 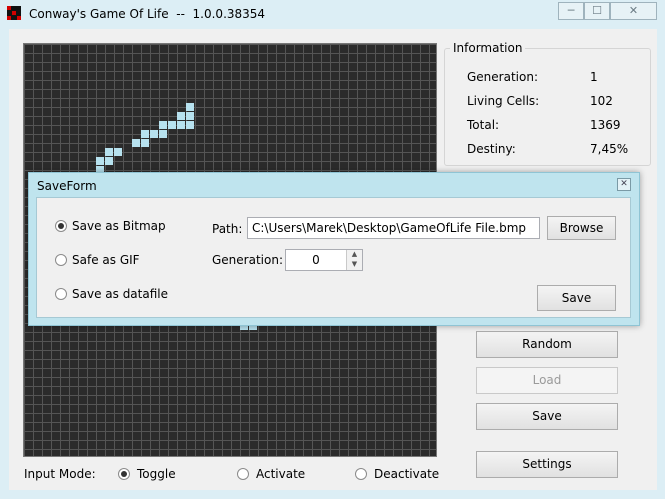 I want to click on close-button: ✕, so click(x=633, y=11).